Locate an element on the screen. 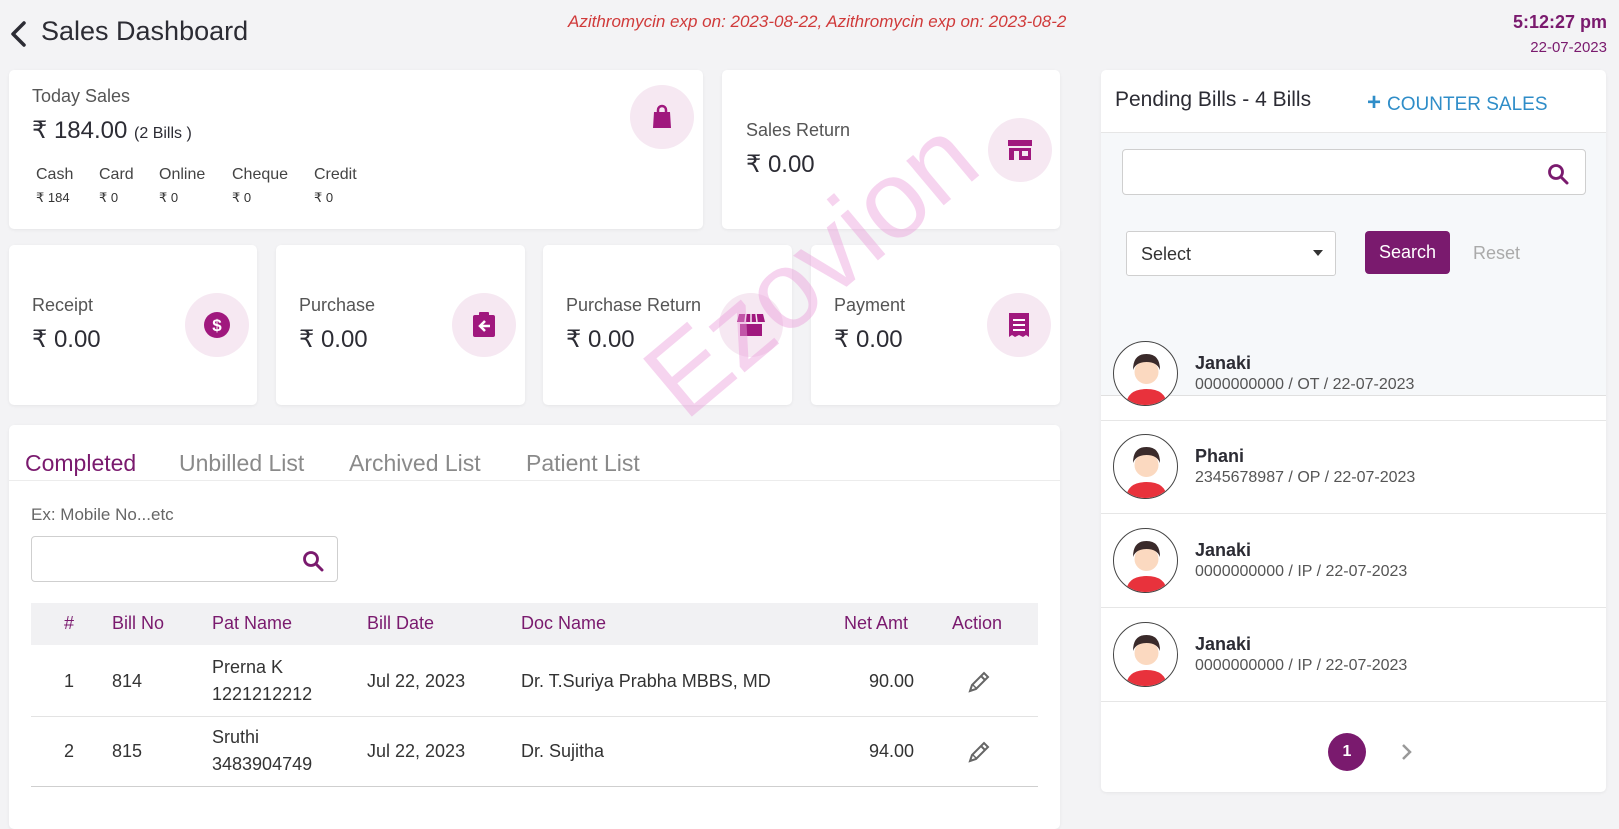  pending-search-input is located at coordinates (1354, 172).